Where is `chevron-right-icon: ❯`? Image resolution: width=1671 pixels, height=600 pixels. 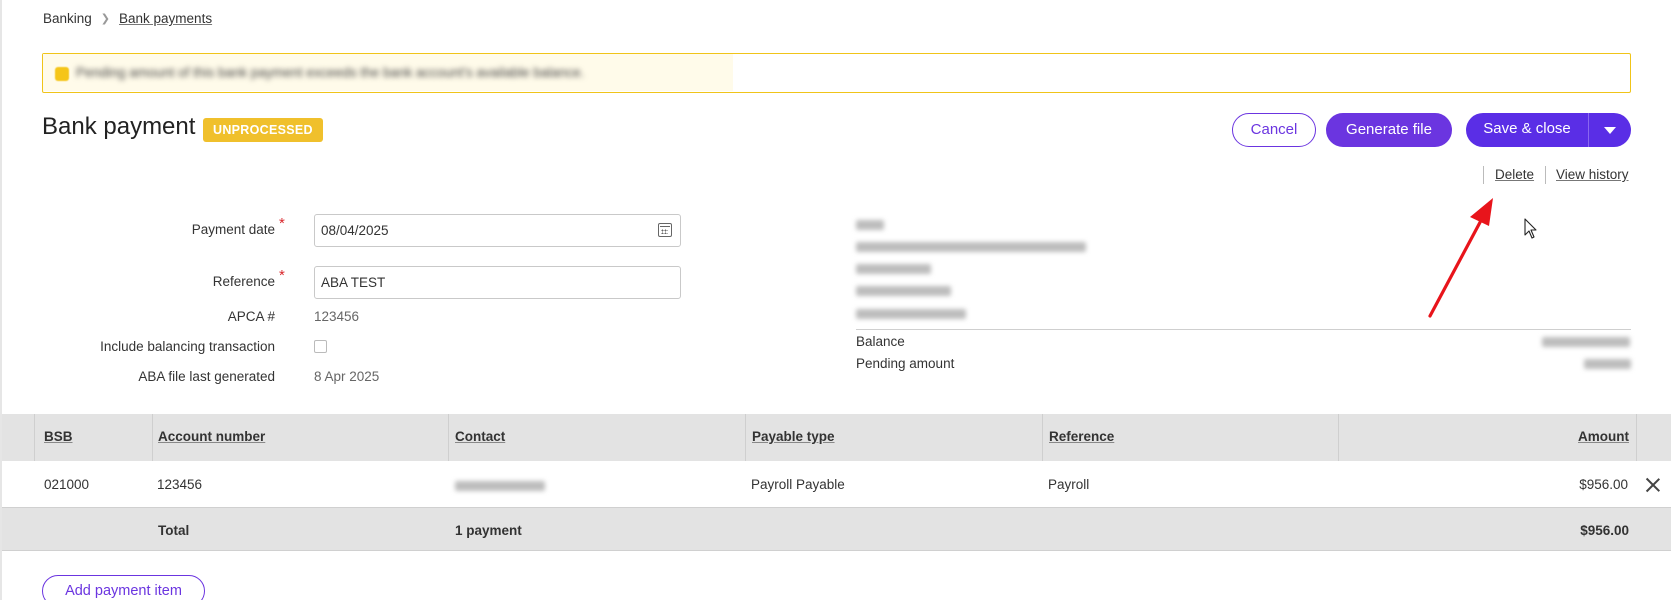
chevron-right-icon: ❯ is located at coordinates (105, 19).